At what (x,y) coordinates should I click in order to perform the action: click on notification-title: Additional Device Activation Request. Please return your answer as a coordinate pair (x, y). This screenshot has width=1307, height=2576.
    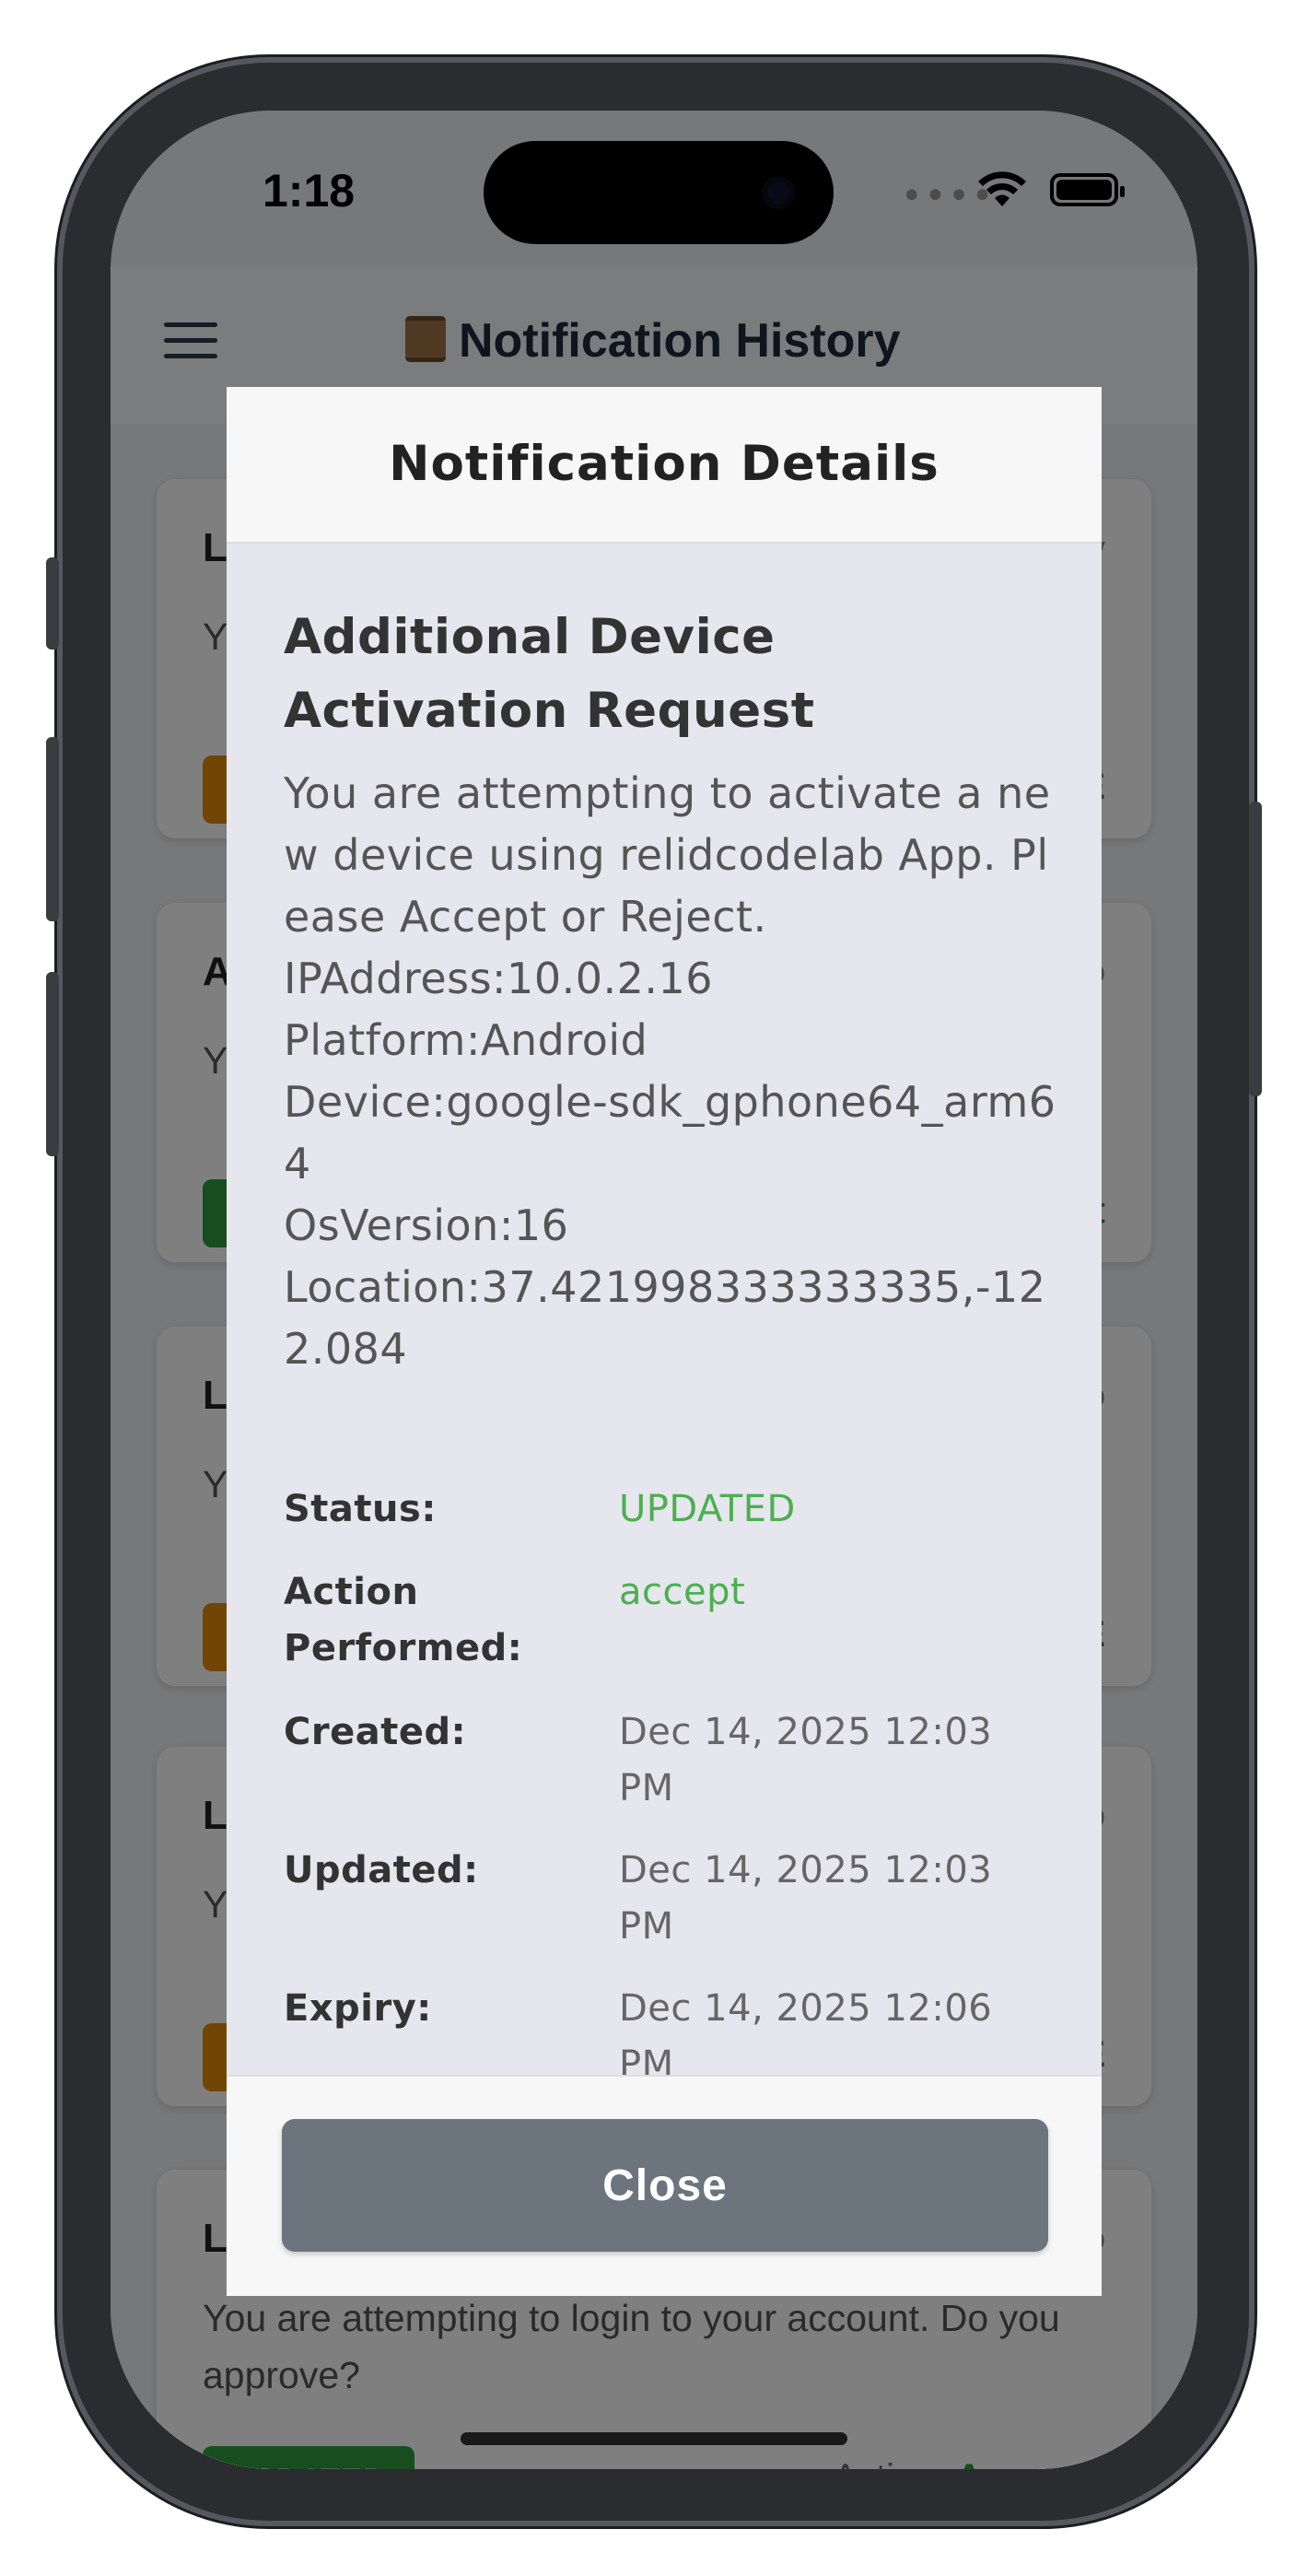
    Looking at the image, I should click on (549, 674).